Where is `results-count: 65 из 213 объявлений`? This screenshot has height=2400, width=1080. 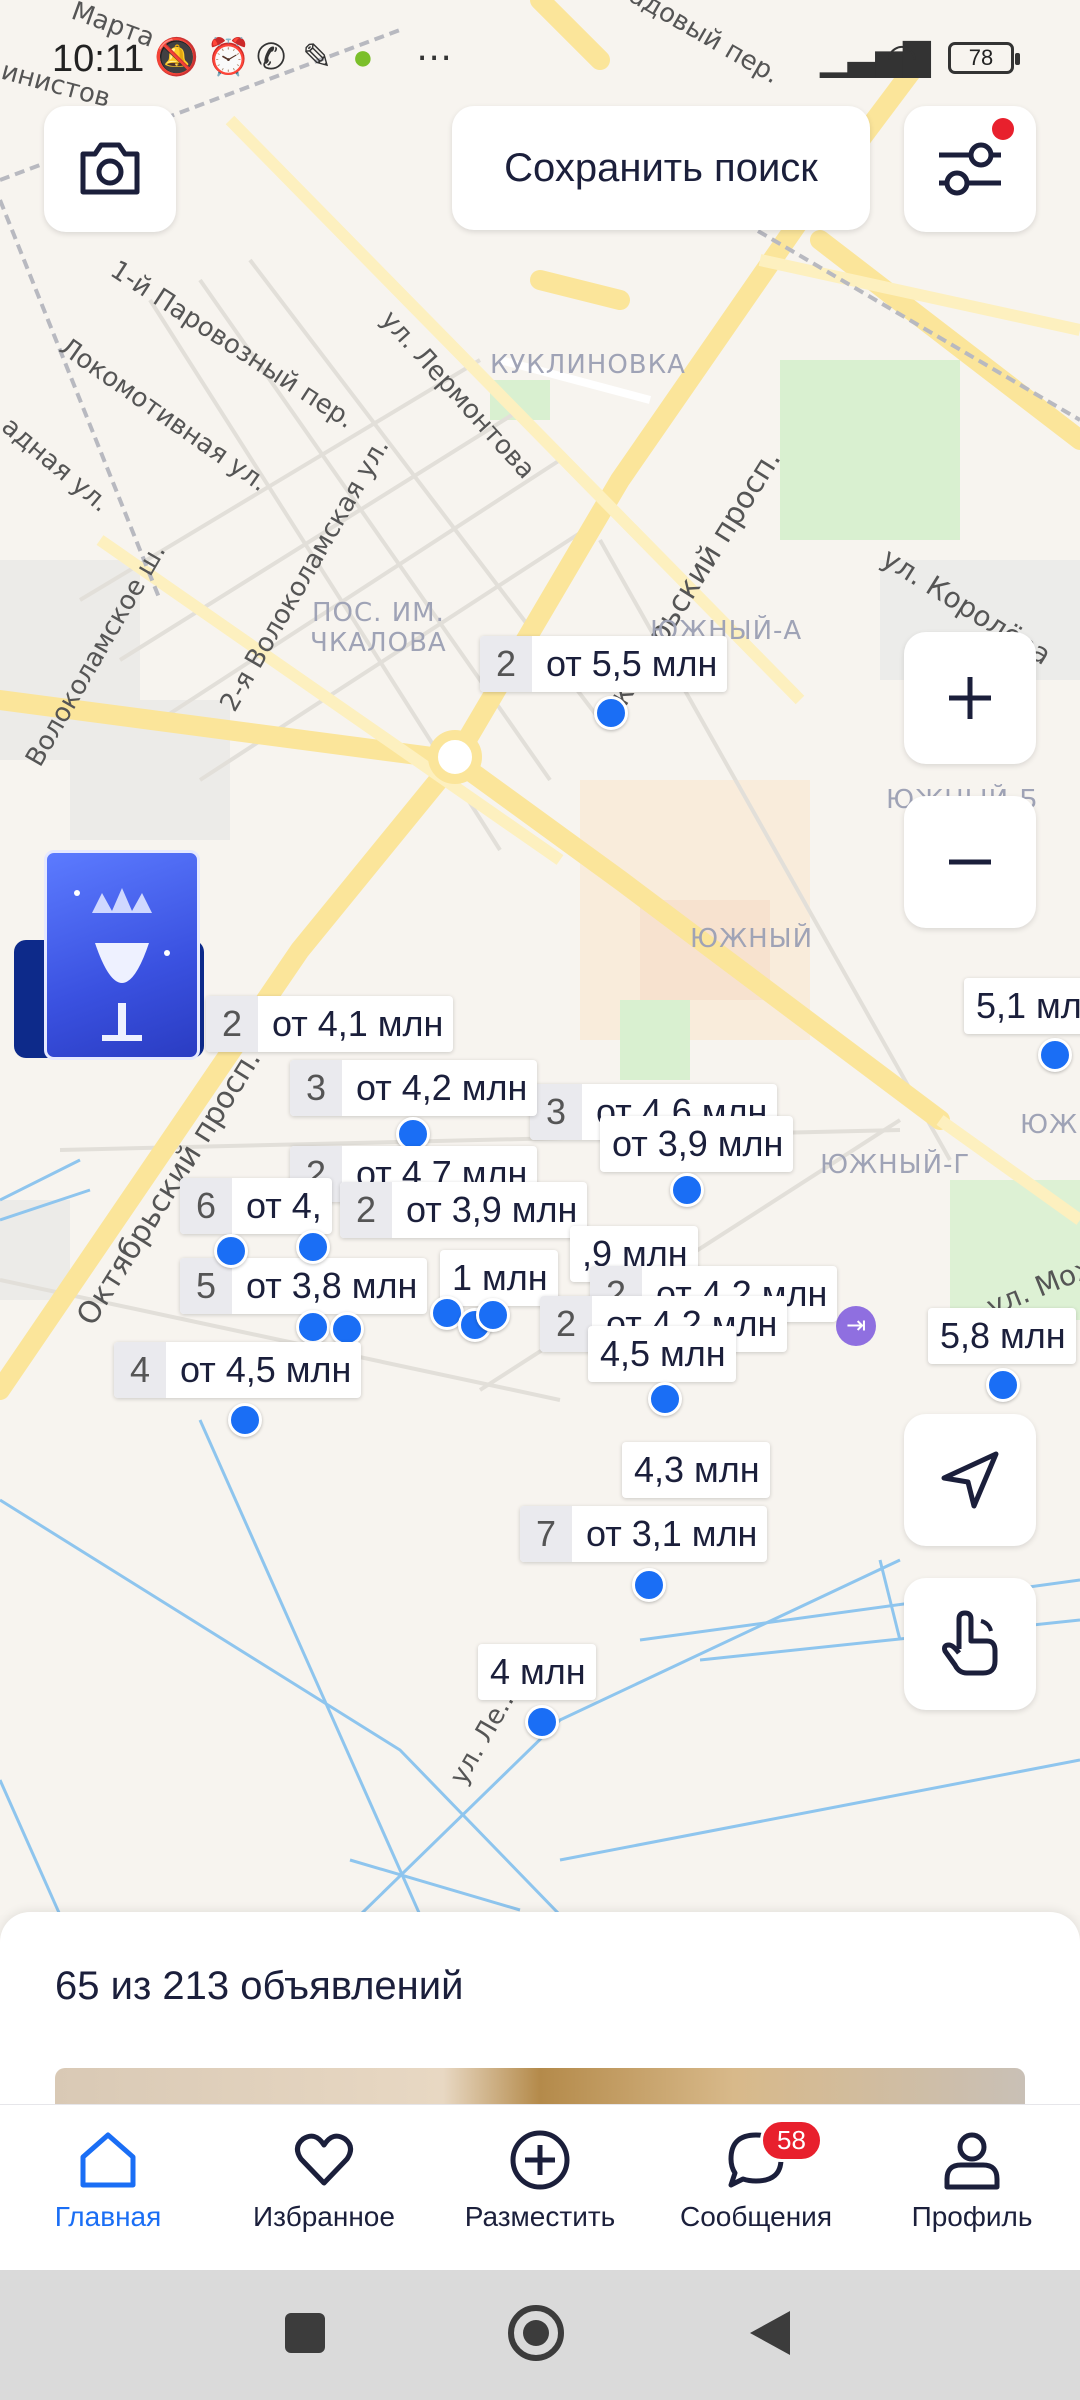
results-count: 65 из 213 объявлений is located at coordinates (259, 1986).